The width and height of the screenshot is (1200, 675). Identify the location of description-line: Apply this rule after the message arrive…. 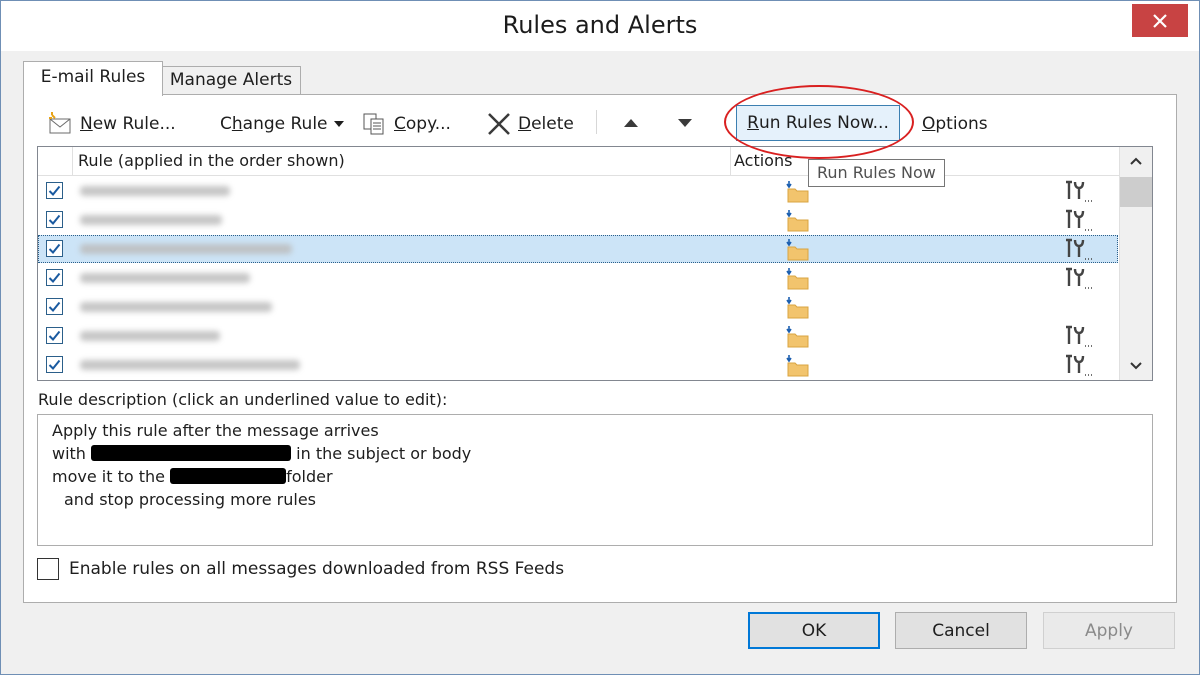
(215, 430).